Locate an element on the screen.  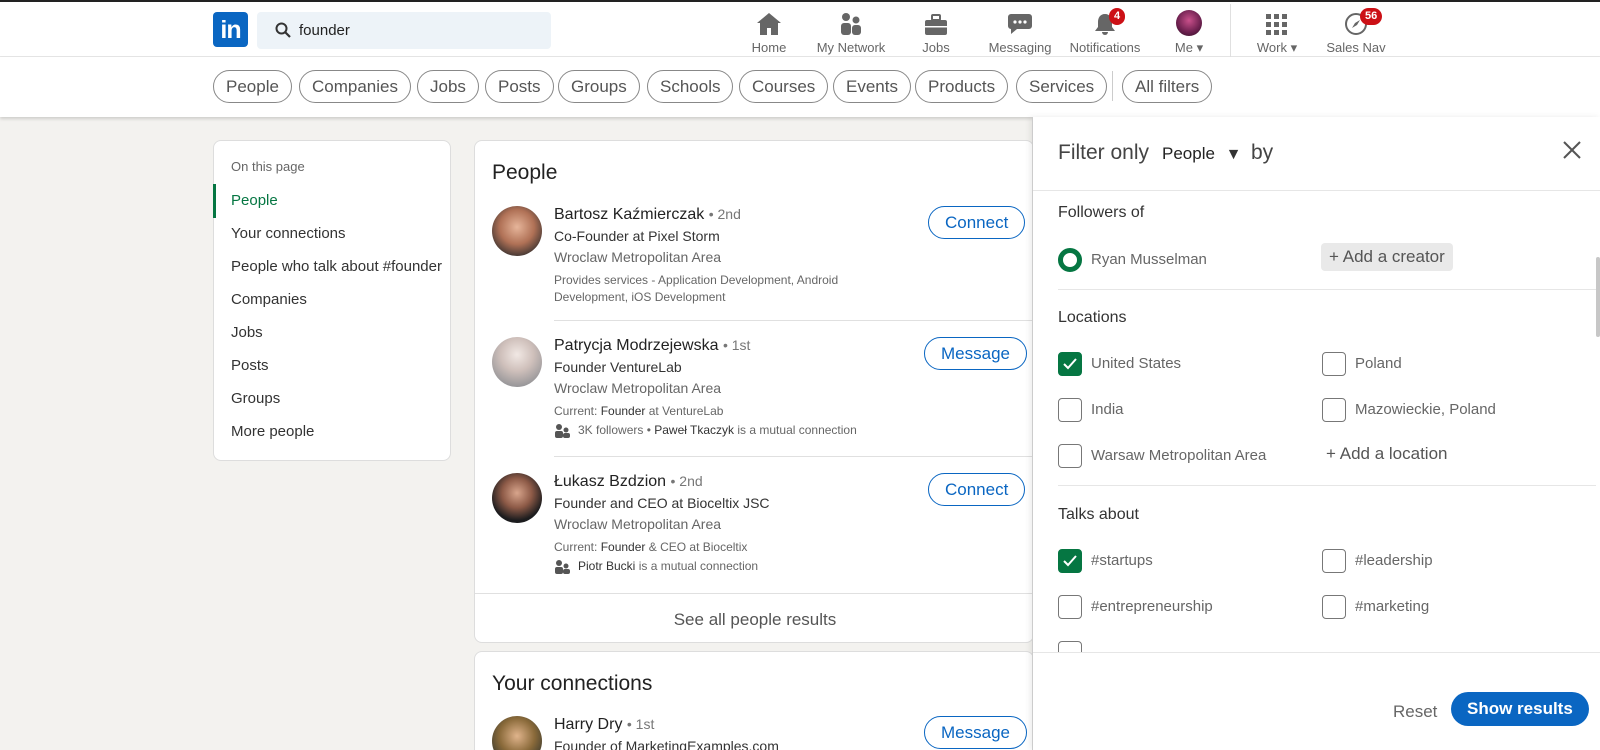
person-name: Harry Dry • 1st is located at coordinates (604, 725).